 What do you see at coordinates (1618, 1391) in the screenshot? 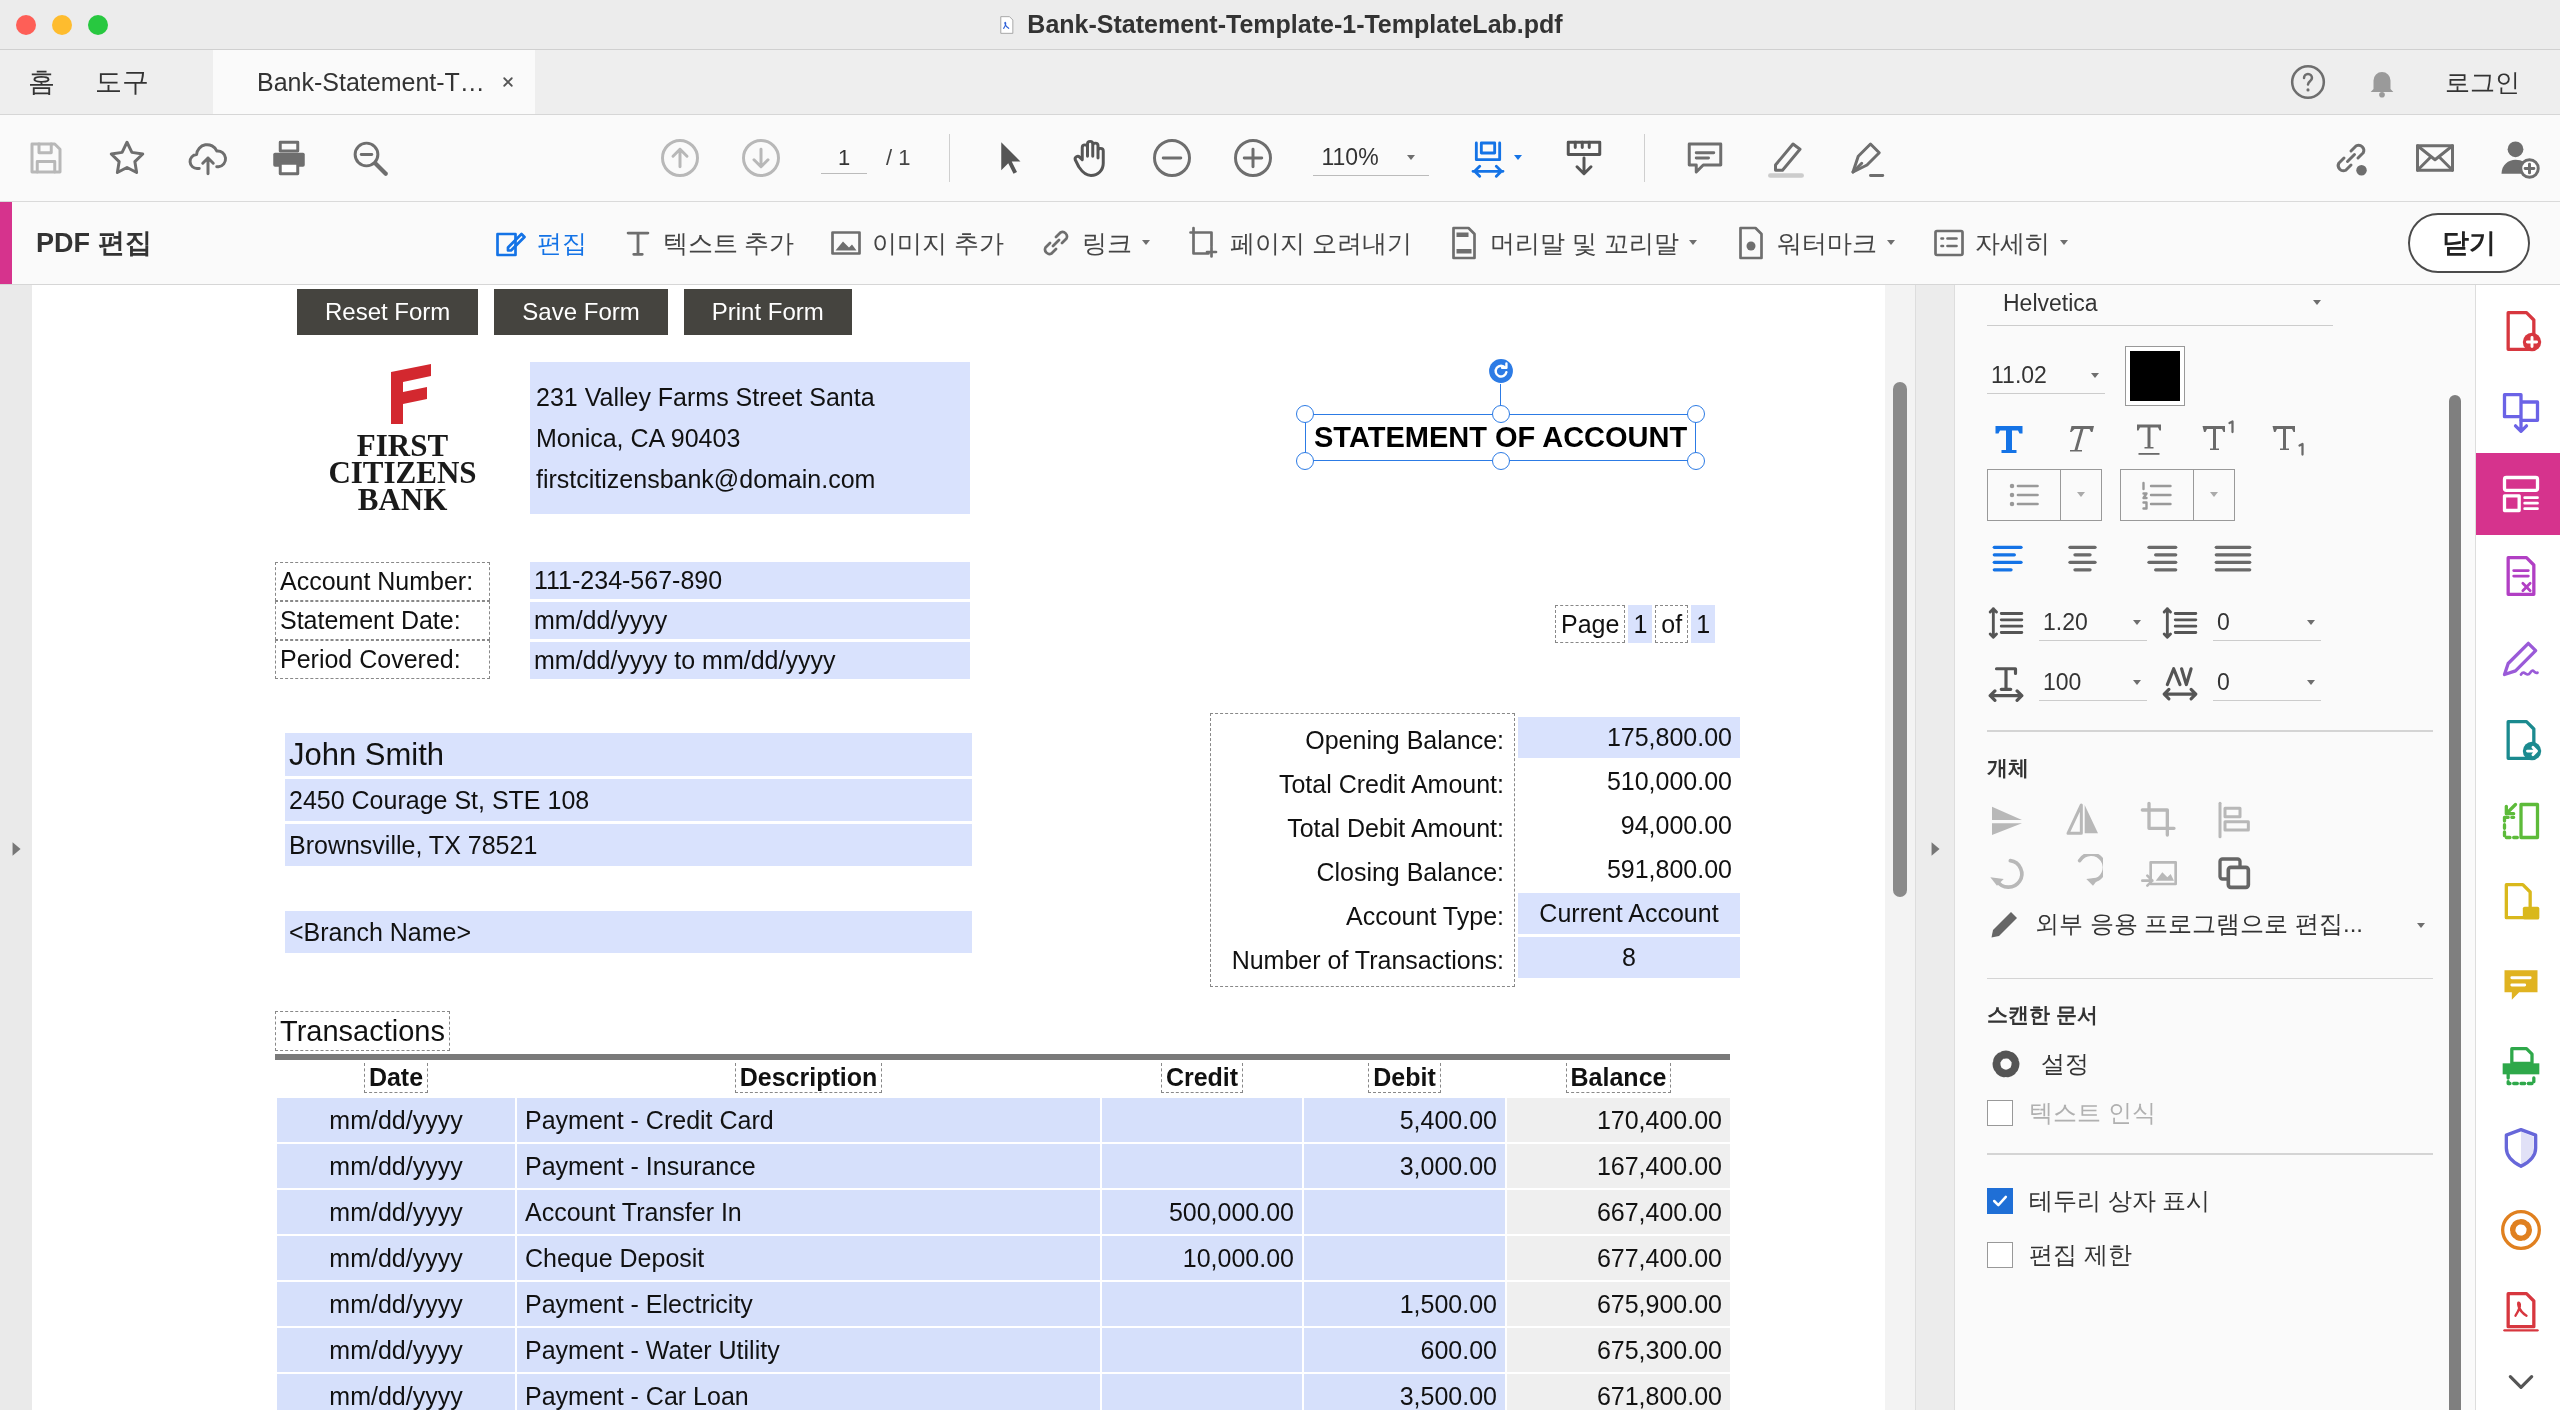
I see `table-cell: 671,800.00` at bounding box center [1618, 1391].